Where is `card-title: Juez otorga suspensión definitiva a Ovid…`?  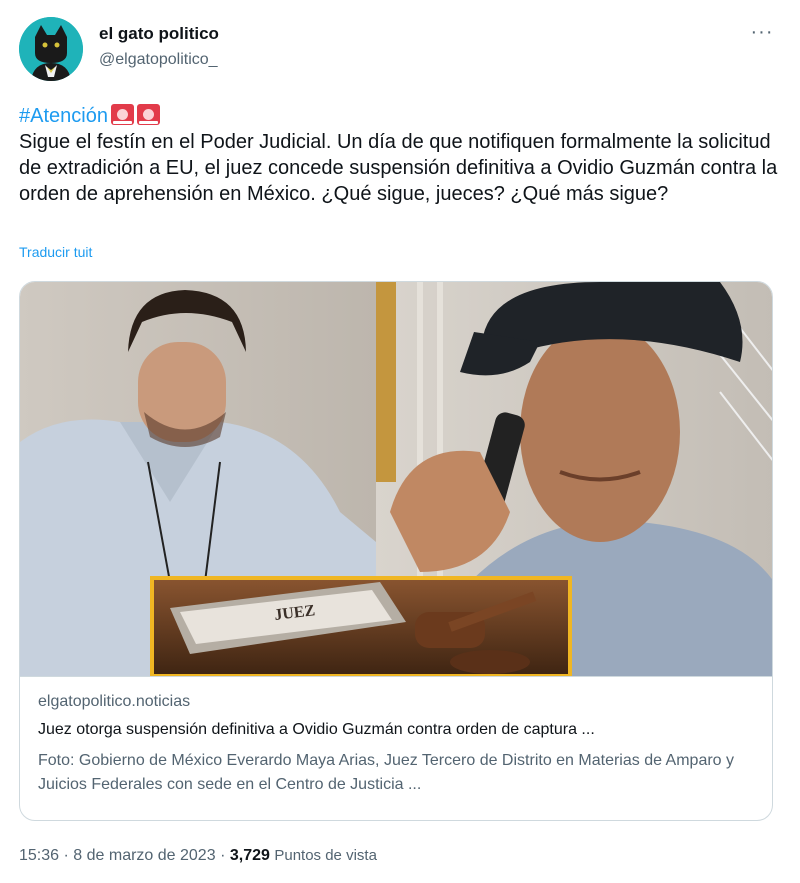
card-title: Juez otorga suspensión definitiva a Ovid… is located at coordinates (316, 729).